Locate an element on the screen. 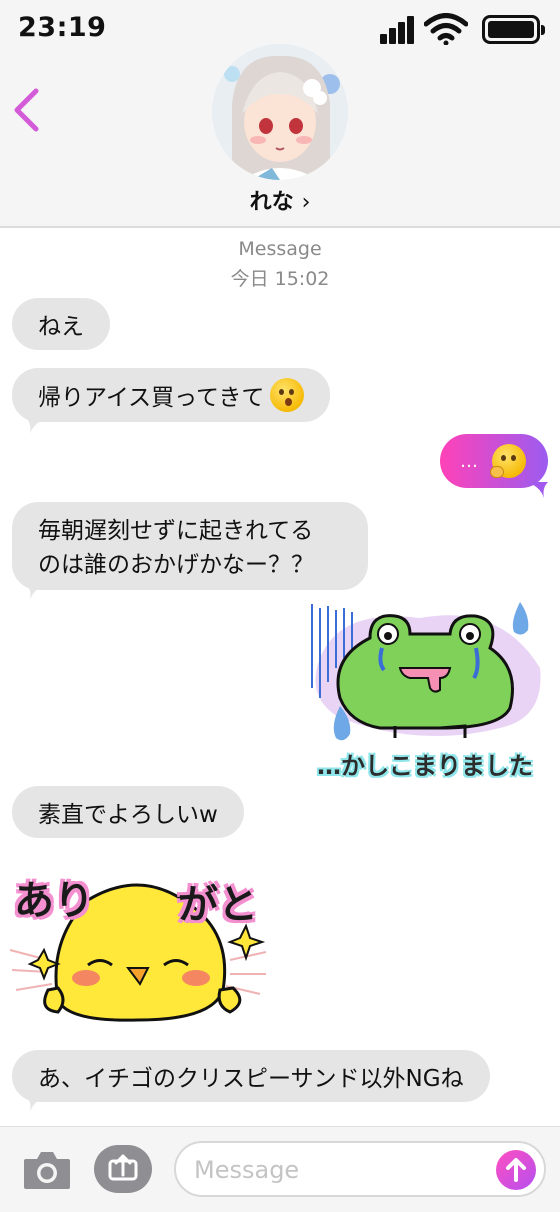  incoming-message-bubble: 毎朝遅刻せずに起きれてる のは誰のおかげかなー？？ is located at coordinates (190, 546).